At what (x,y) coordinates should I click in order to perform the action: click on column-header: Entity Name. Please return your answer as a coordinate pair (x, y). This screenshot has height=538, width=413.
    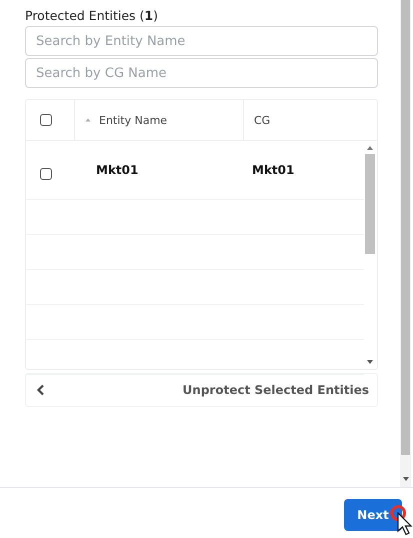
    Looking at the image, I should click on (158, 120).